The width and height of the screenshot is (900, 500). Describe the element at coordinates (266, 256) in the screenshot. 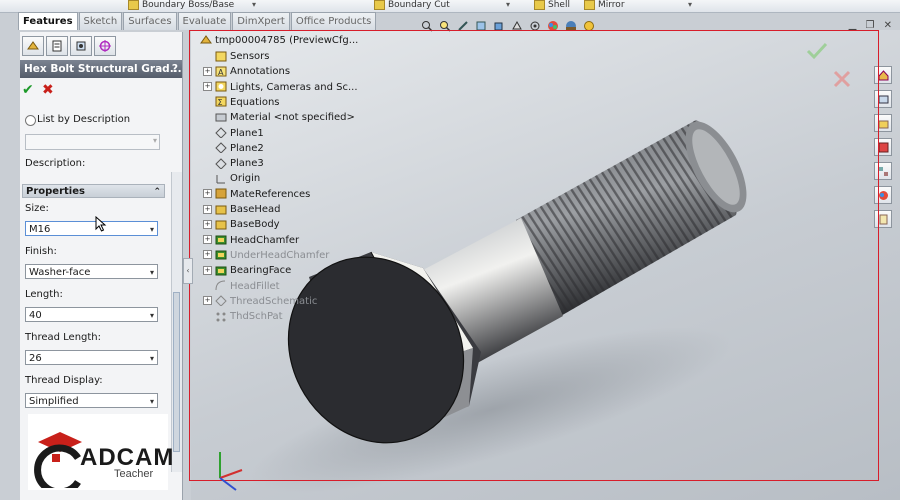

I see `tree-item: + UnderHeadChamfer` at that location.